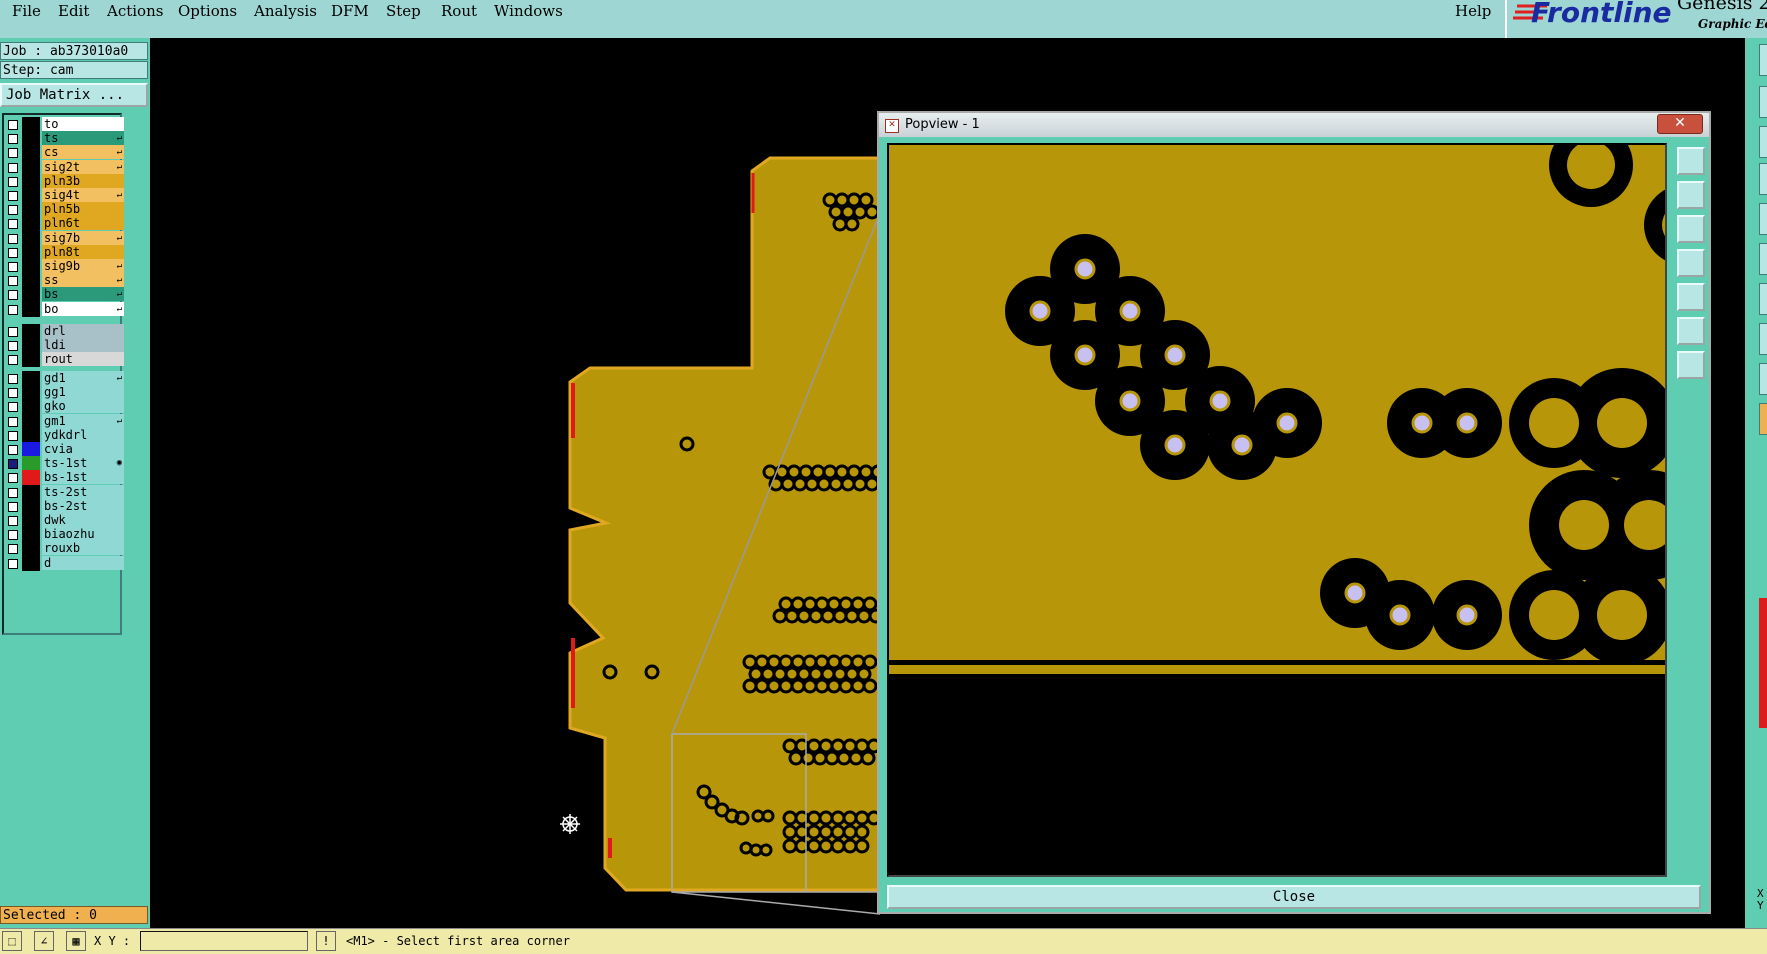 This screenshot has height=954, width=1767. Describe the element at coordinates (1691, 161) in the screenshot. I see `popview-tool-1-icon` at that location.